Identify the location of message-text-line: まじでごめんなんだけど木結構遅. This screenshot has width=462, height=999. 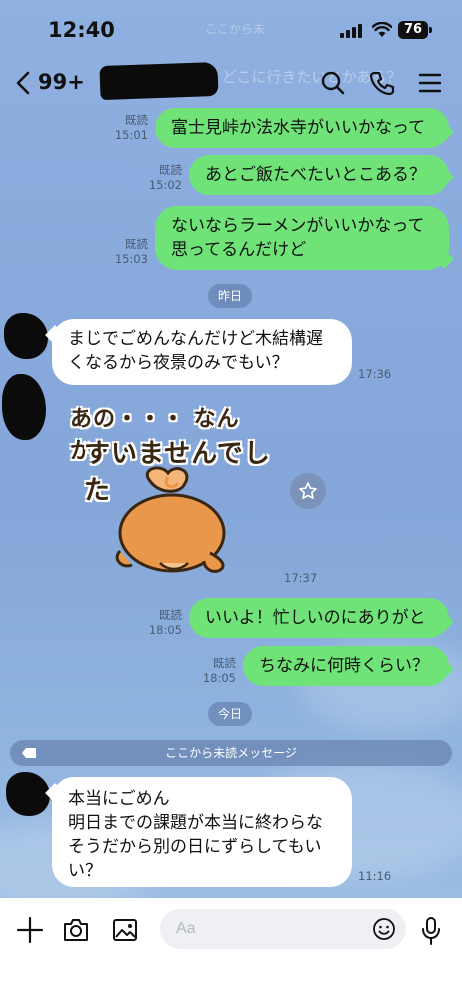
(195, 339).